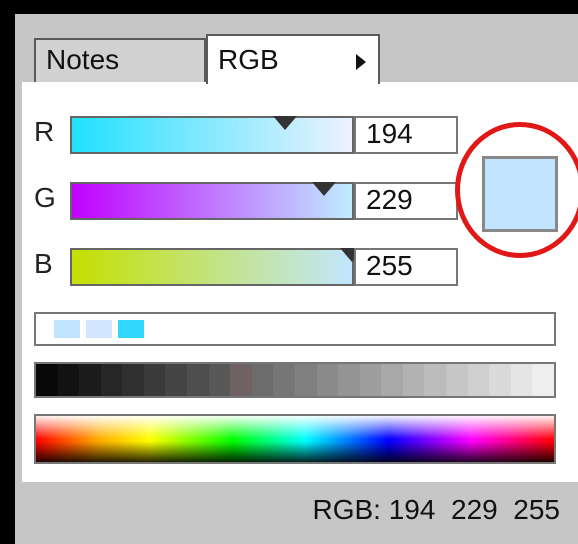 This screenshot has height=544, width=578. What do you see at coordinates (43, 263) in the screenshot?
I see `channel-label-b: B` at bounding box center [43, 263].